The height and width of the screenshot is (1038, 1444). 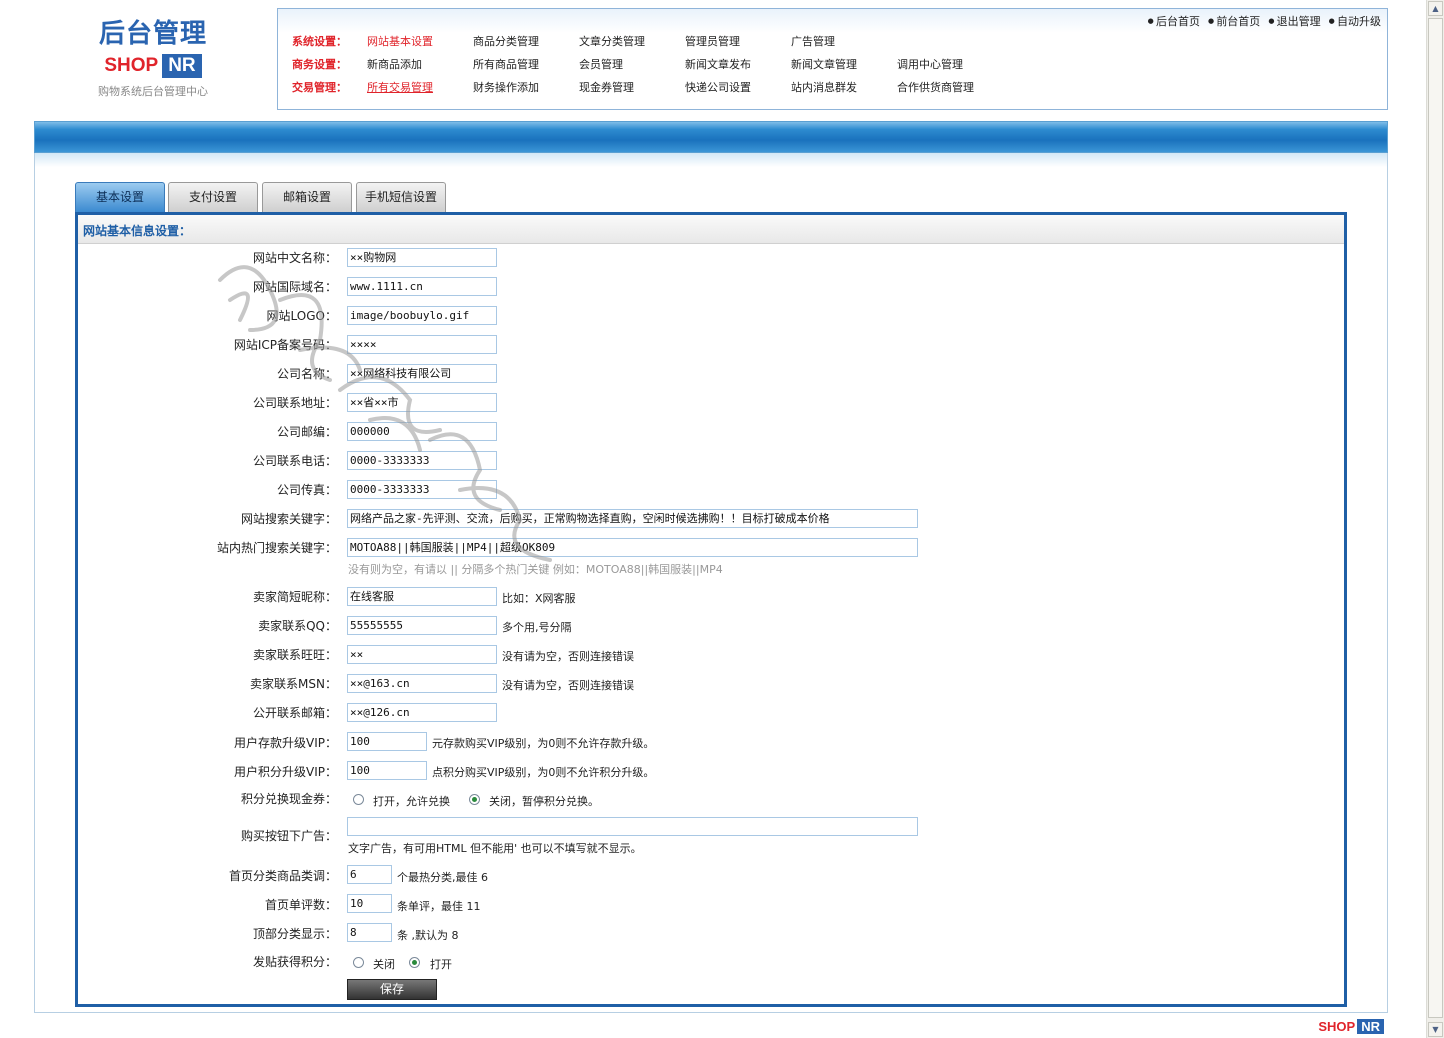 What do you see at coordinates (319, 87) in the screenshot?
I see `nav-label-trade: 交易管理：` at bounding box center [319, 87].